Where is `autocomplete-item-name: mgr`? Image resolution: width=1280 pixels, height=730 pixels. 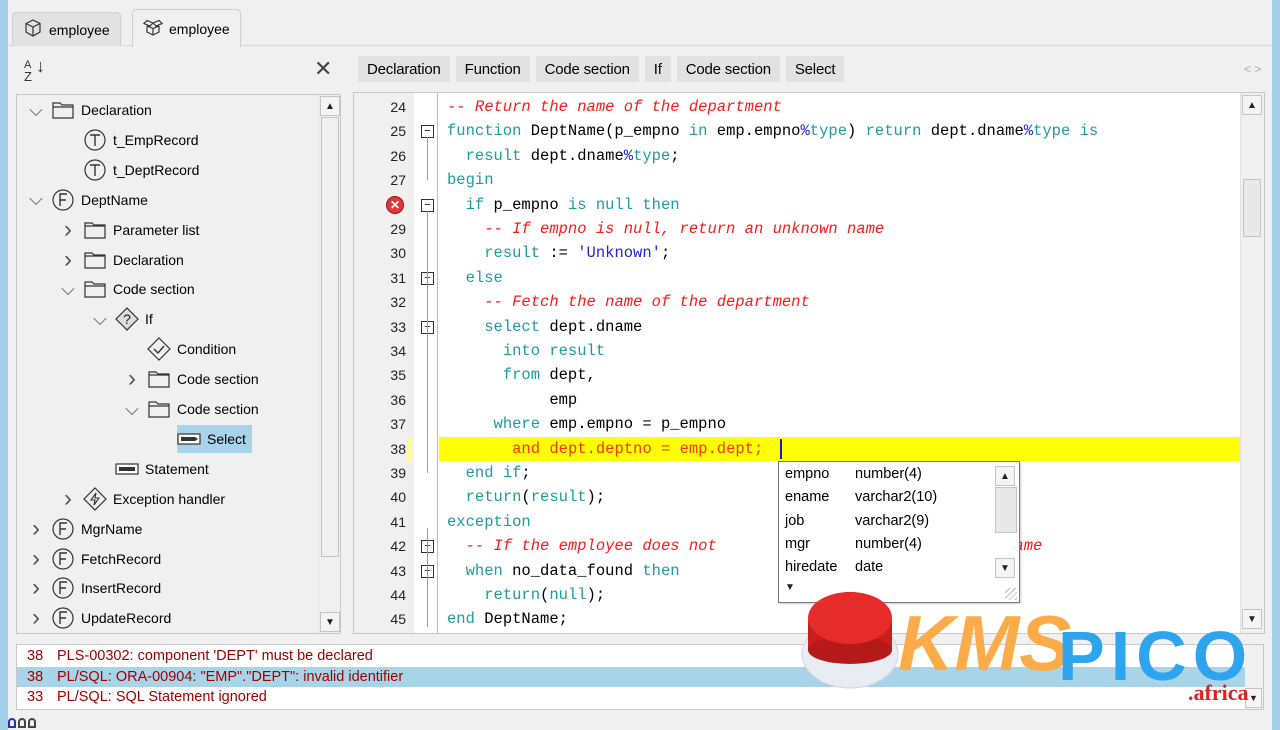
autocomplete-item-name: mgr is located at coordinates (797, 543).